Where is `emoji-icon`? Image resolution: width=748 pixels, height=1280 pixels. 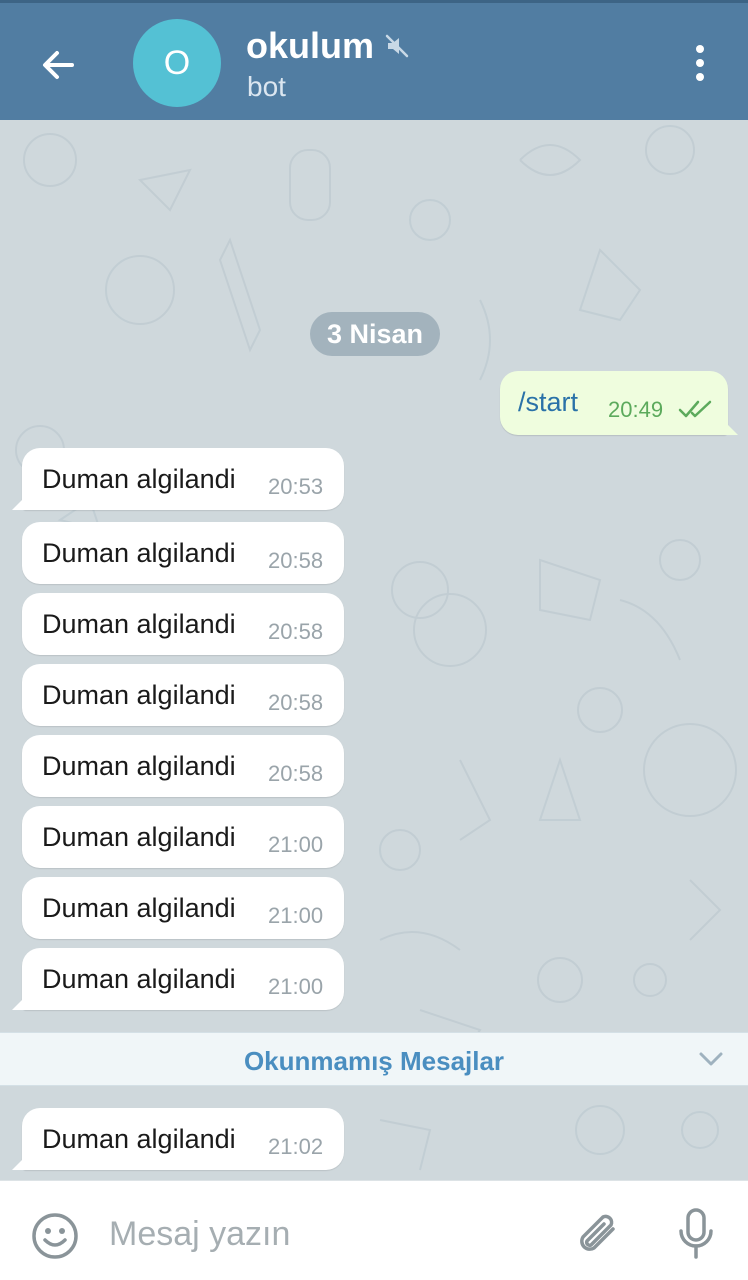 emoji-icon is located at coordinates (55, 1236).